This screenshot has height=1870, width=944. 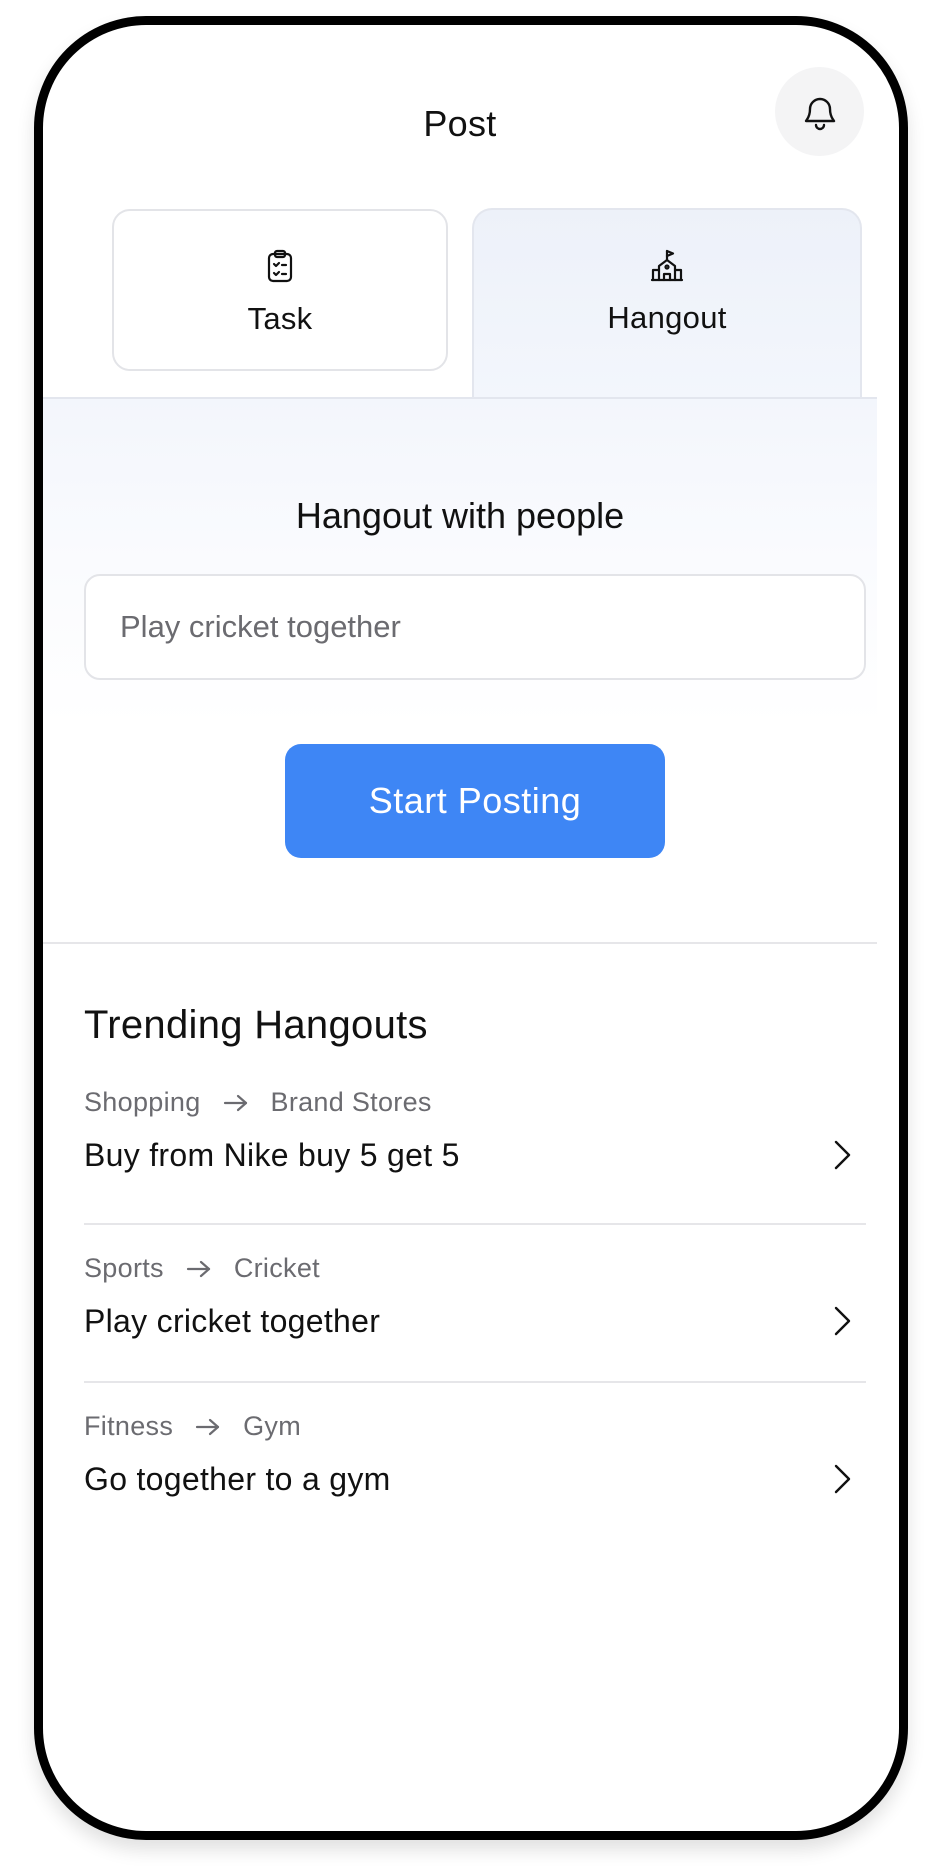 What do you see at coordinates (475, 801) in the screenshot?
I see `start-posting-button: Start Posting` at bounding box center [475, 801].